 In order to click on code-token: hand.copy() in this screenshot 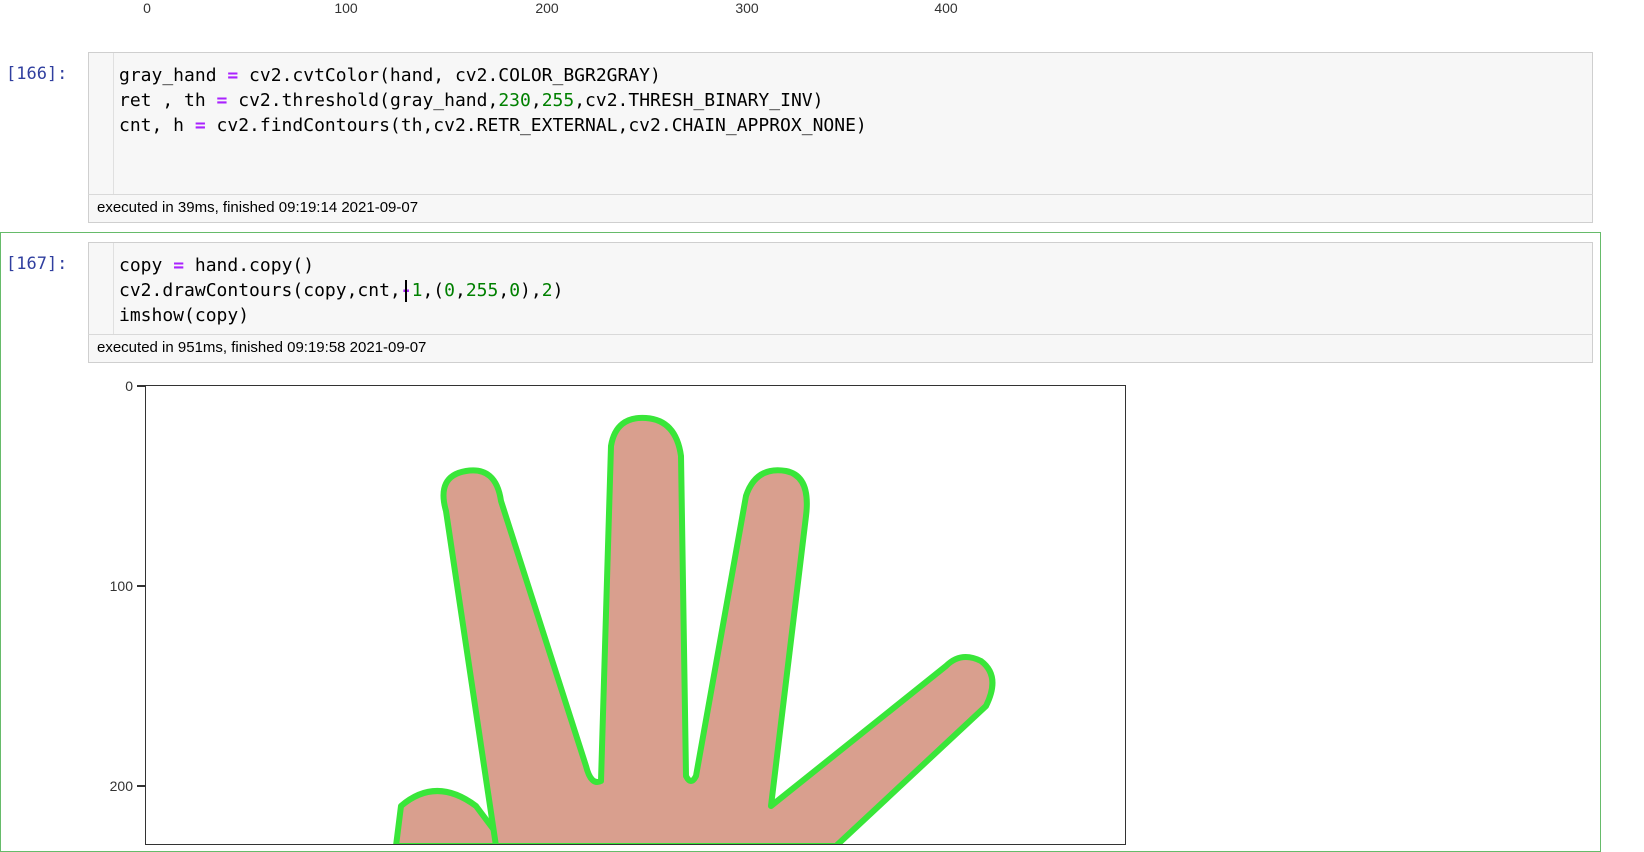, I will do `click(249, 265)`.